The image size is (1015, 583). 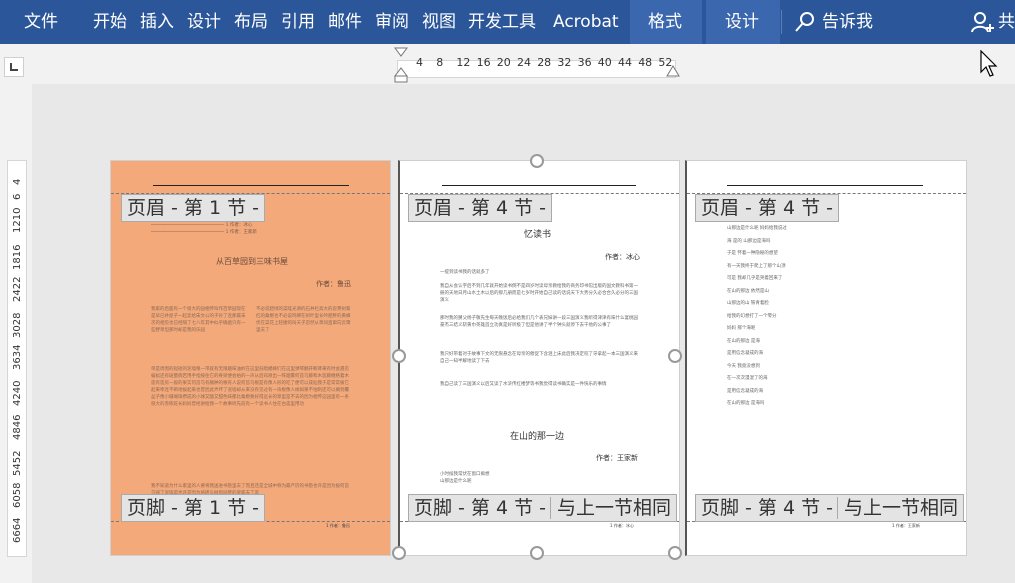 What do you see at coordinates (338, 525) in the screenshot?
I see `page-number: 1 作者：鲁迅` at bounding box center [338, 525].